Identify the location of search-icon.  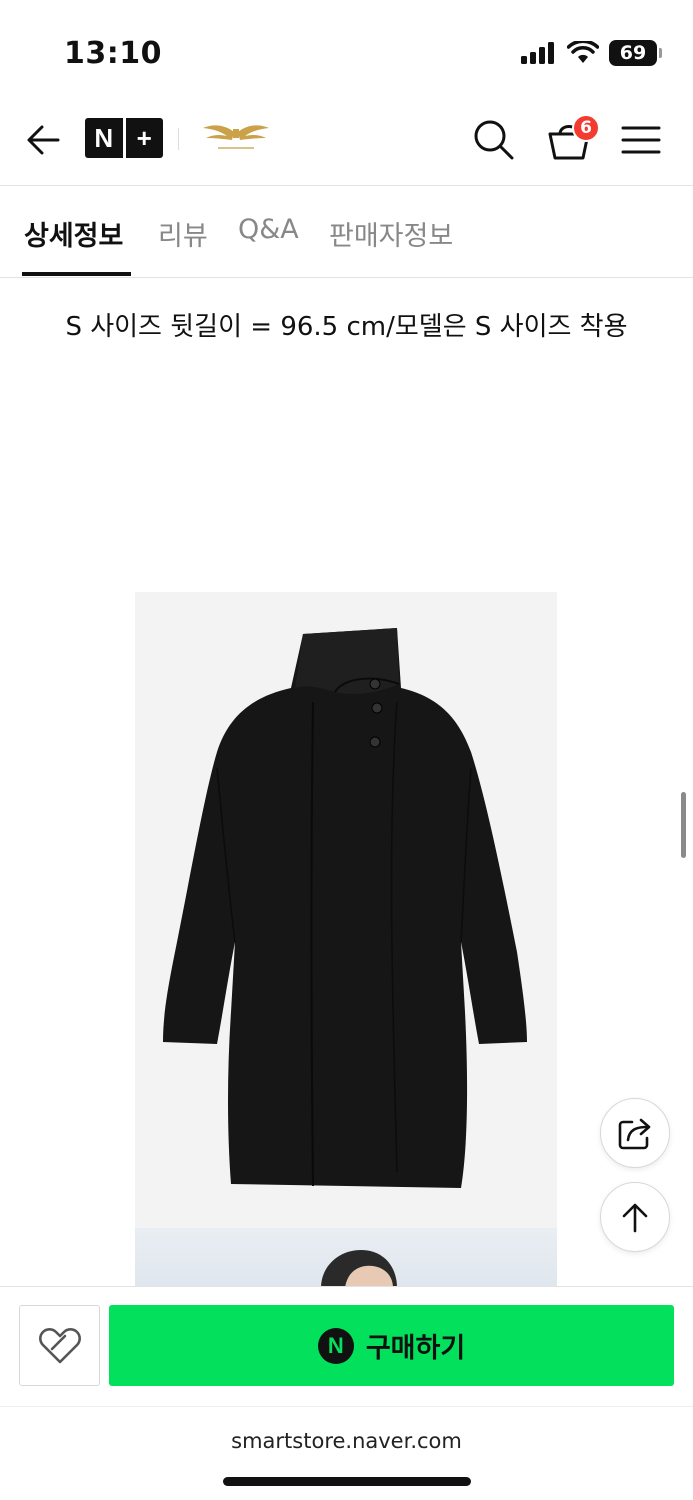
(494, 140).